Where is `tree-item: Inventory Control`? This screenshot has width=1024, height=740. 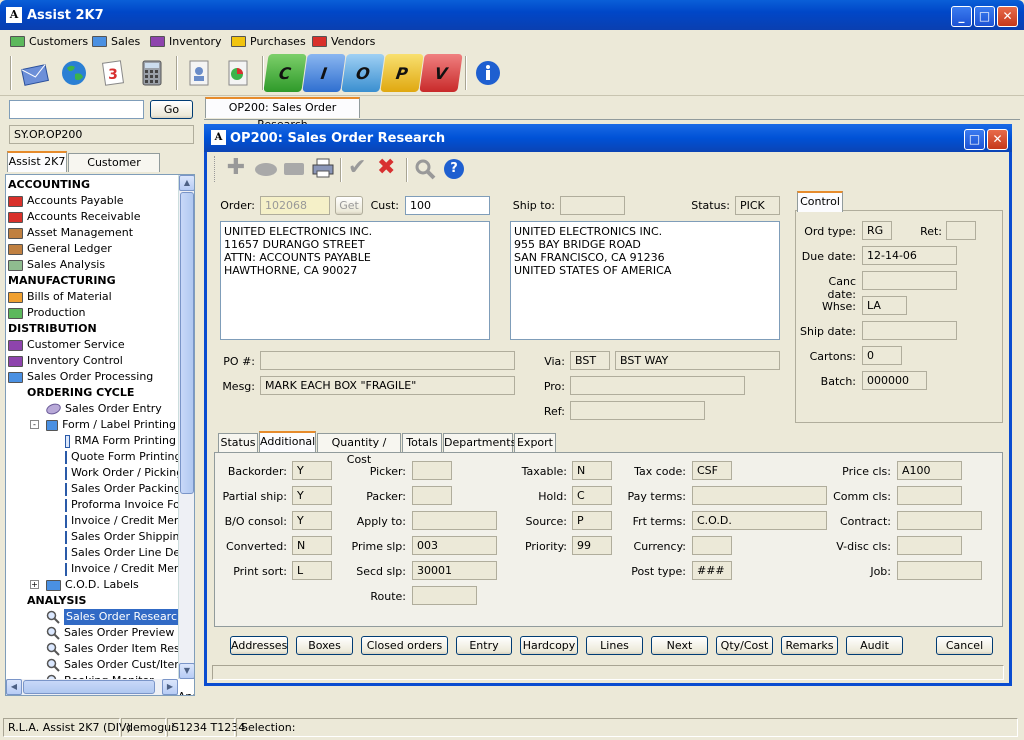
tree-item: Inventory Control is located at coordinates (92, 361).